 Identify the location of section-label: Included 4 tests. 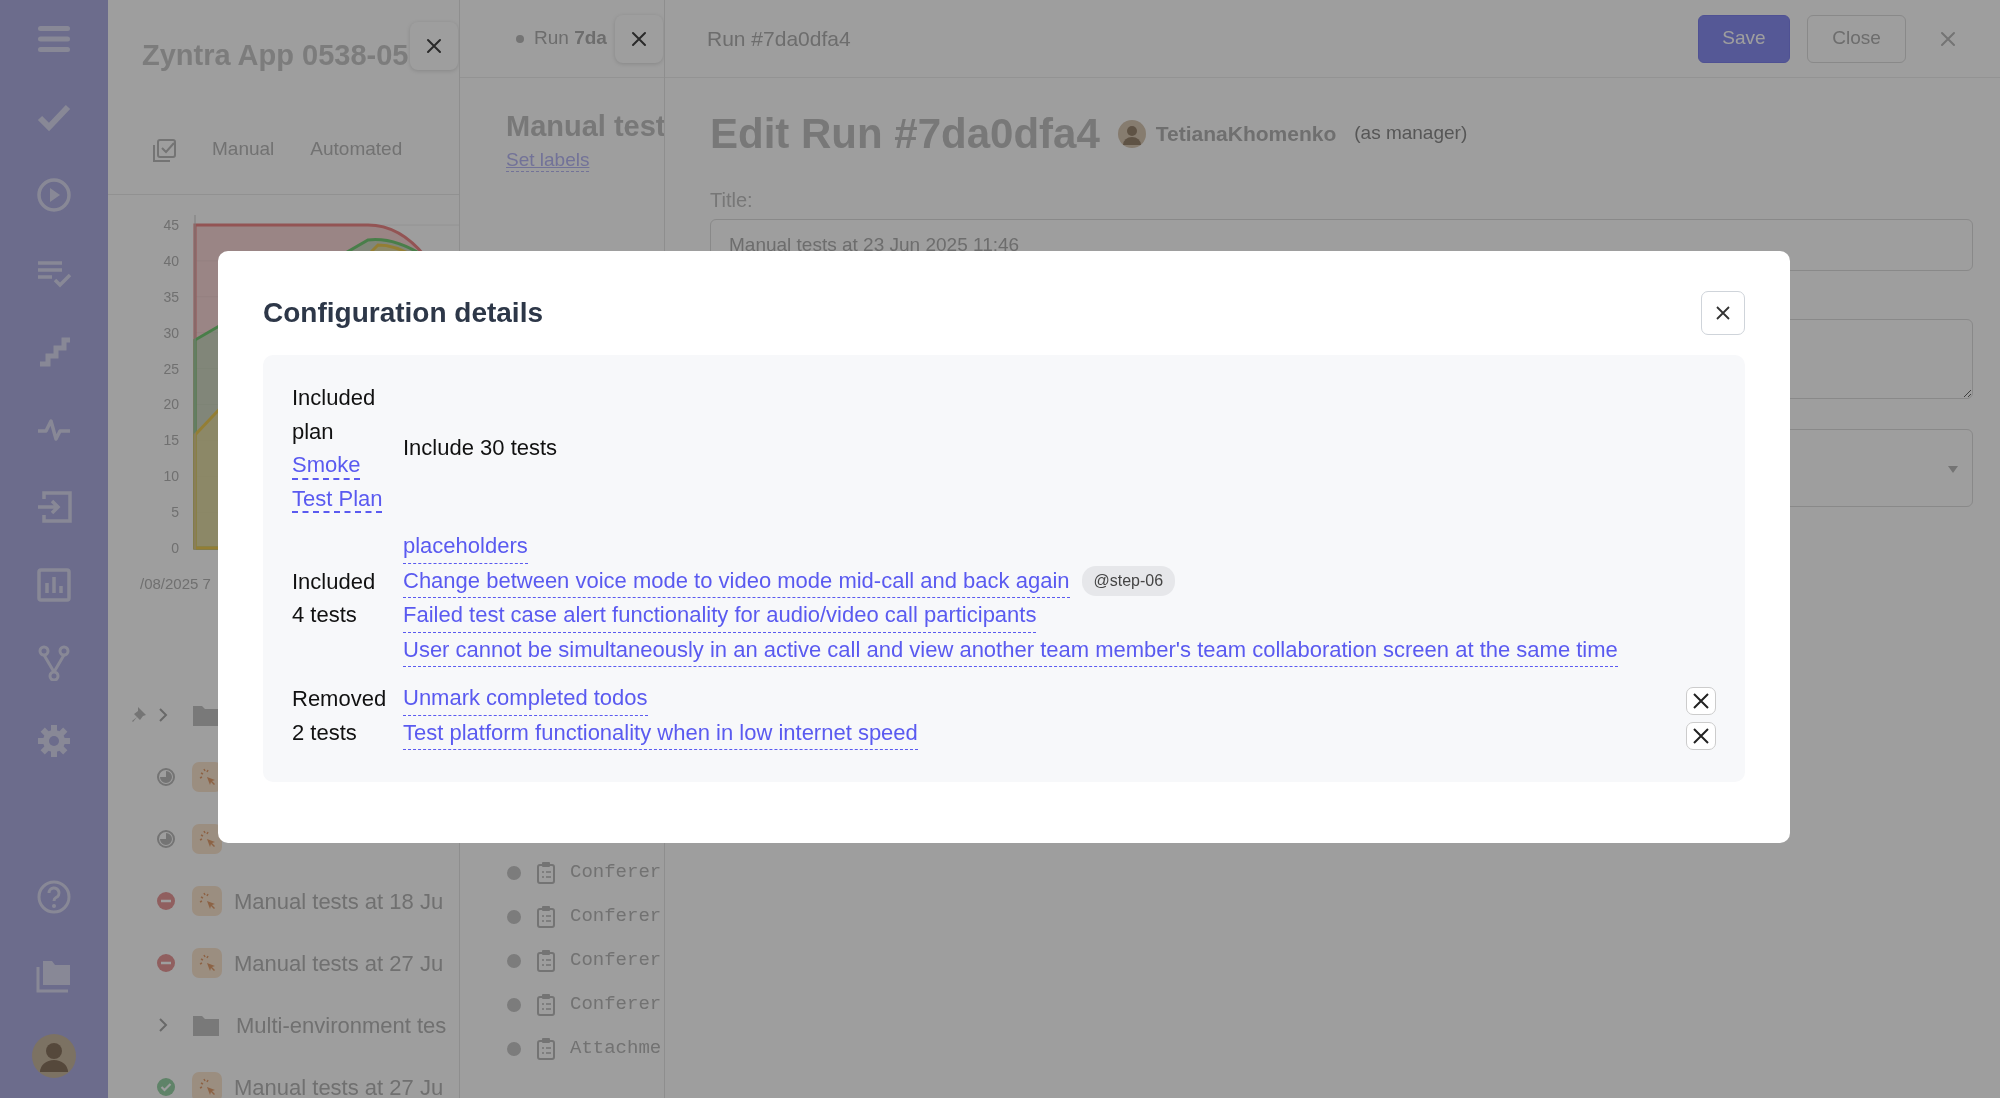
(334, 598).